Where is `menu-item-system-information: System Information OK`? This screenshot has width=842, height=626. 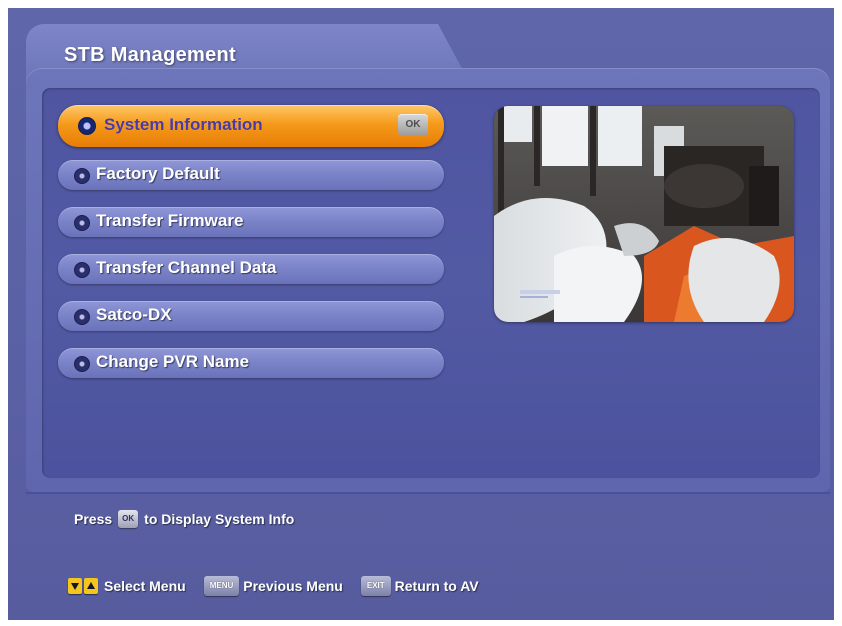
menu-item-system-information: System Information OK is located at coordinates (251, 126).